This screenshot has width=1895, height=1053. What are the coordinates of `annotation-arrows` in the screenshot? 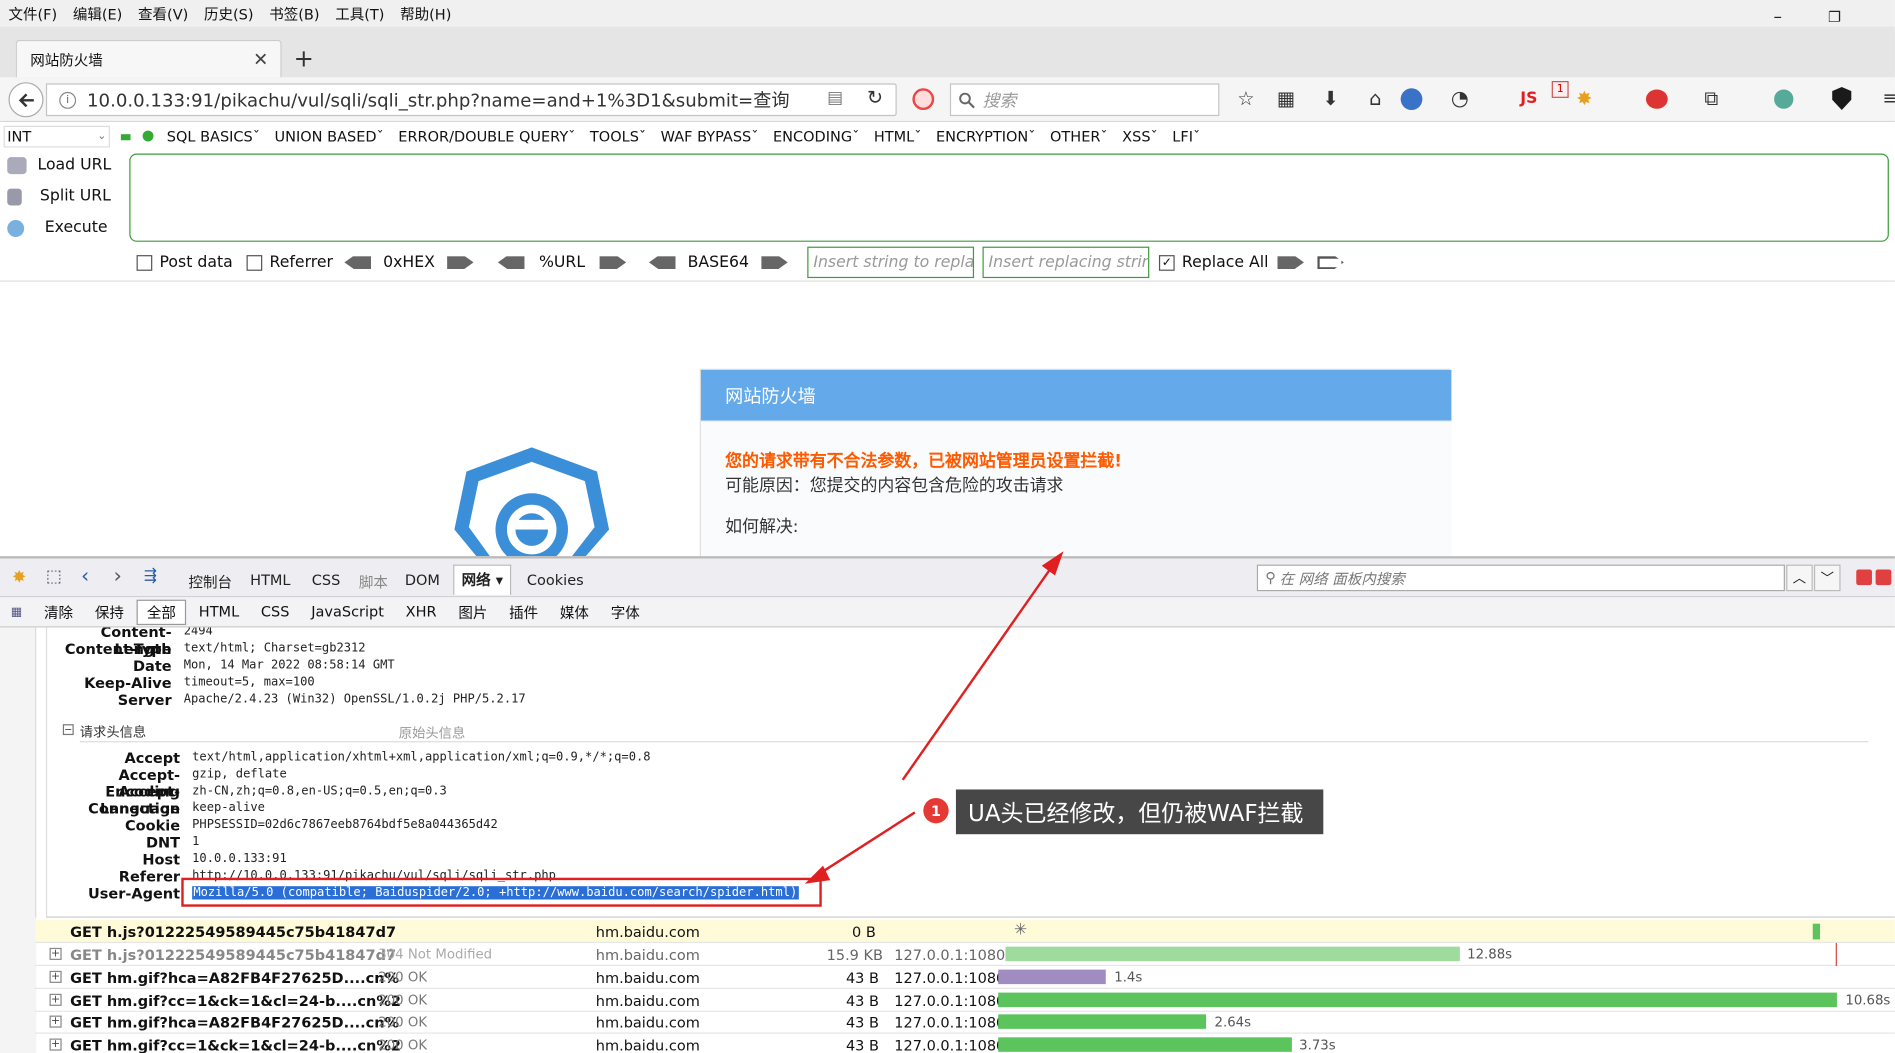 It's located at (934, 717).